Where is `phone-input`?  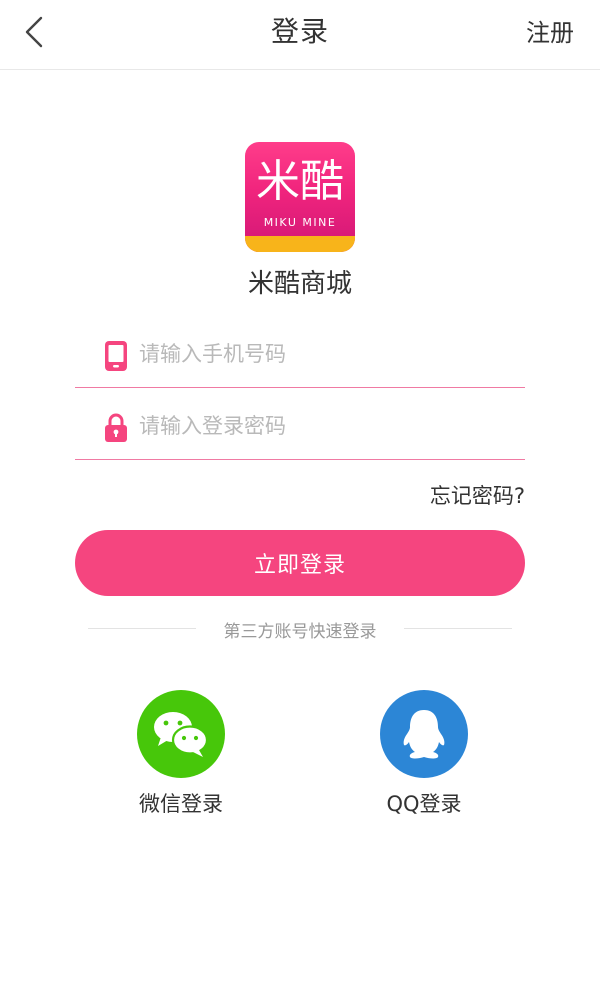
phone-input is located at coordinates (324, 354).